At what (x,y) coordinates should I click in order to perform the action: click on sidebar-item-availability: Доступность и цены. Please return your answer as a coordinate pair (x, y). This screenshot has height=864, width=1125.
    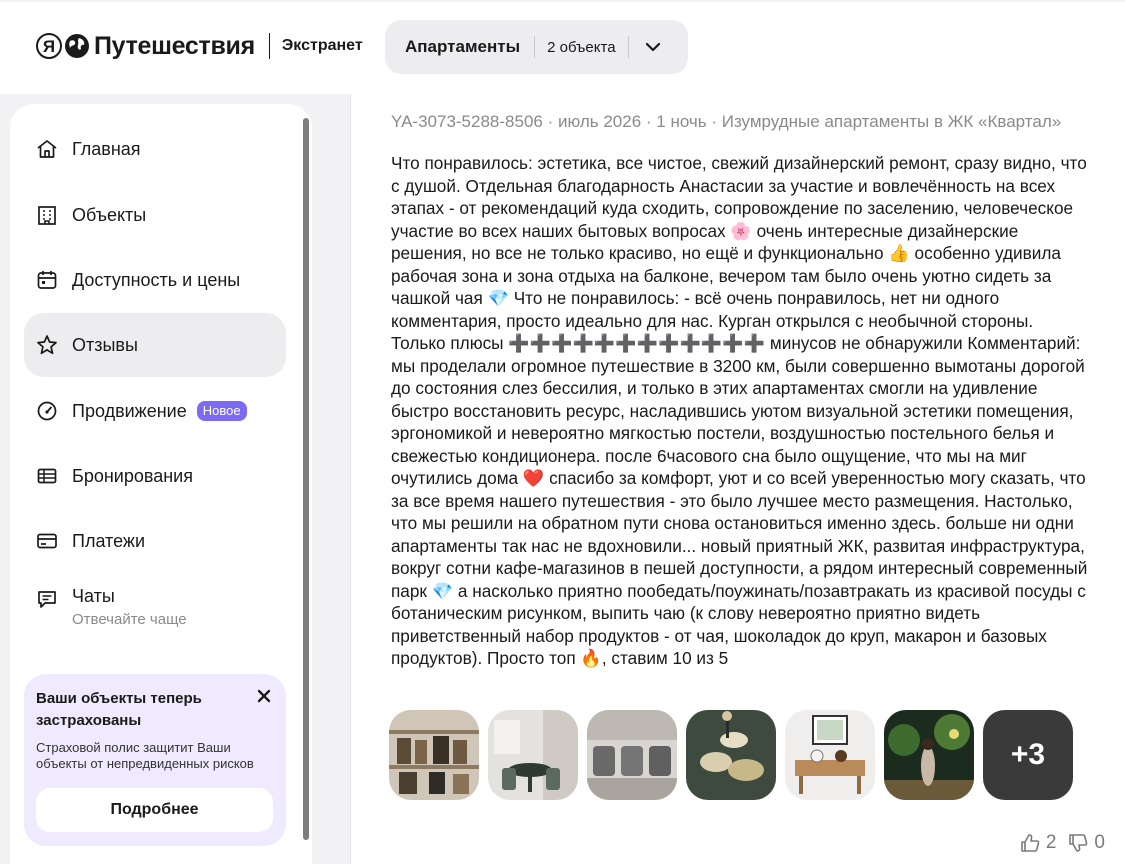
    Looking at the image, I should click on (155, 280).